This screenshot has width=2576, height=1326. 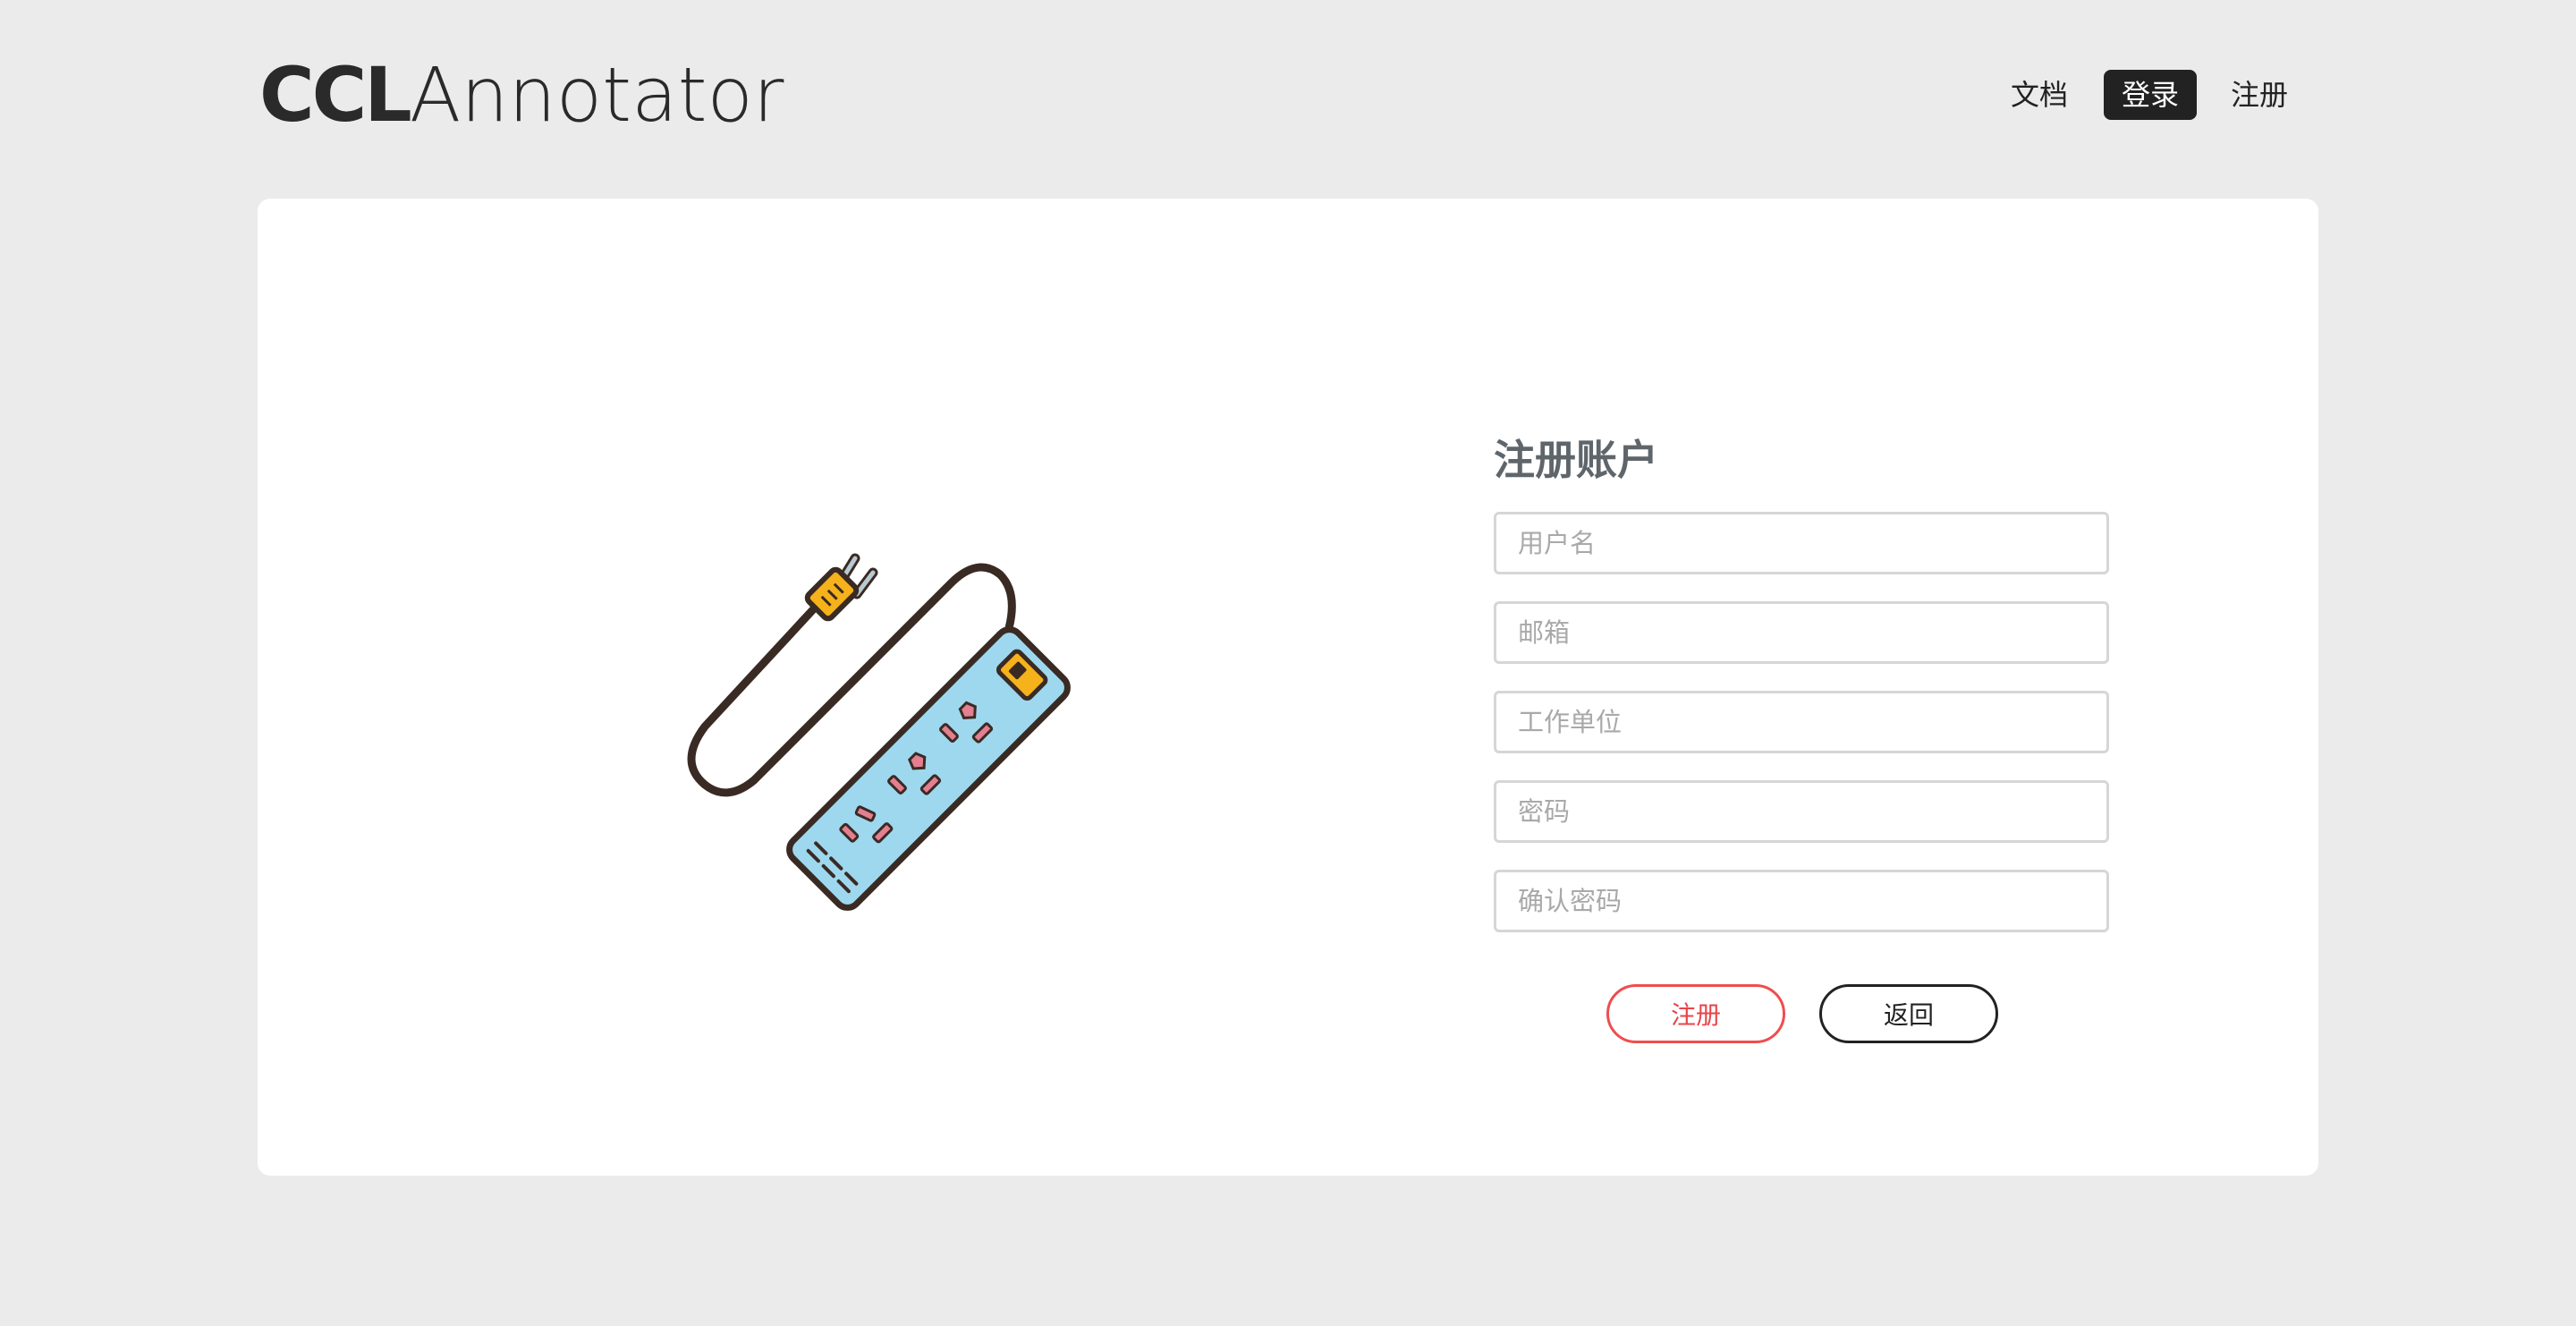 I want to click on logo-bold-text: CCL, so click(x=335, y=95).